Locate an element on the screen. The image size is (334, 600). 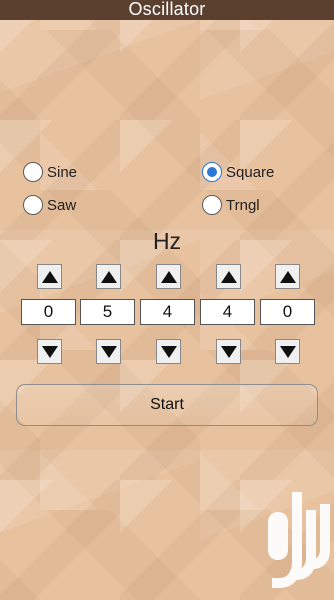
radio-sine: Sine is located at coordinates (50, 172).